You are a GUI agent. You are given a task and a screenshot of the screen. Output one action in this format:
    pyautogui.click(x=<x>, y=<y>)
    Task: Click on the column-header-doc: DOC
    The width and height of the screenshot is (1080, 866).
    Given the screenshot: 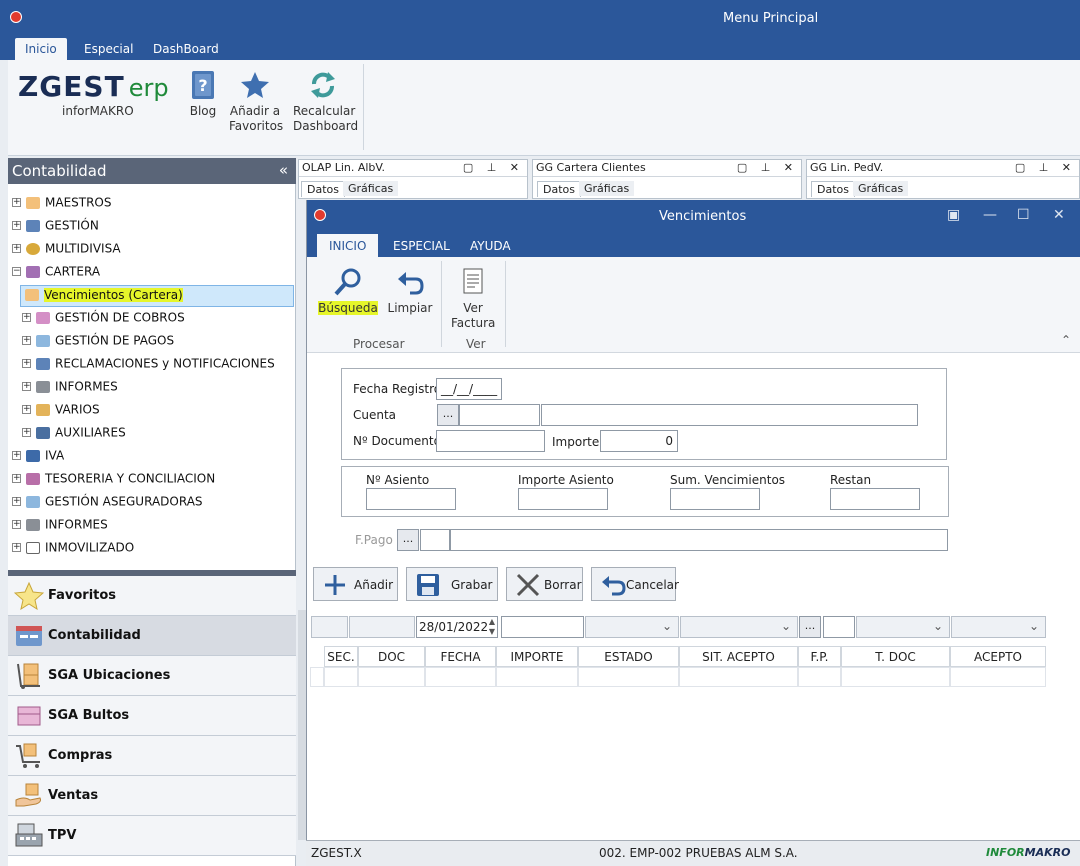 What is the action you would take?
    pyautogui.click(x=391, y=656)
    